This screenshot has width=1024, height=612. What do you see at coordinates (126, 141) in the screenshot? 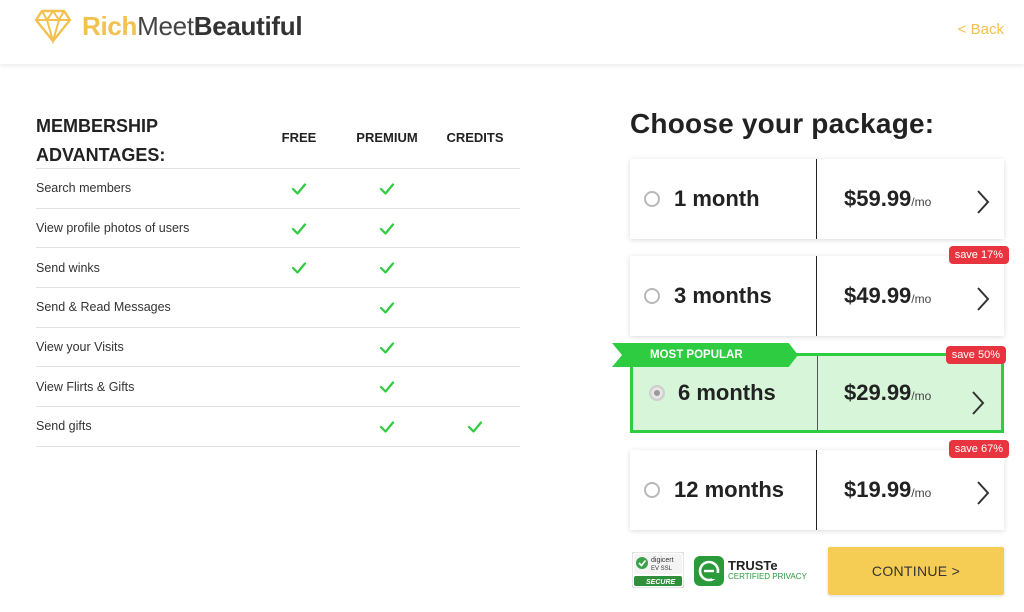
I see `advantages-title: MEMBERSHIP ADVANTAGES:` at bounding box center [126, 141].